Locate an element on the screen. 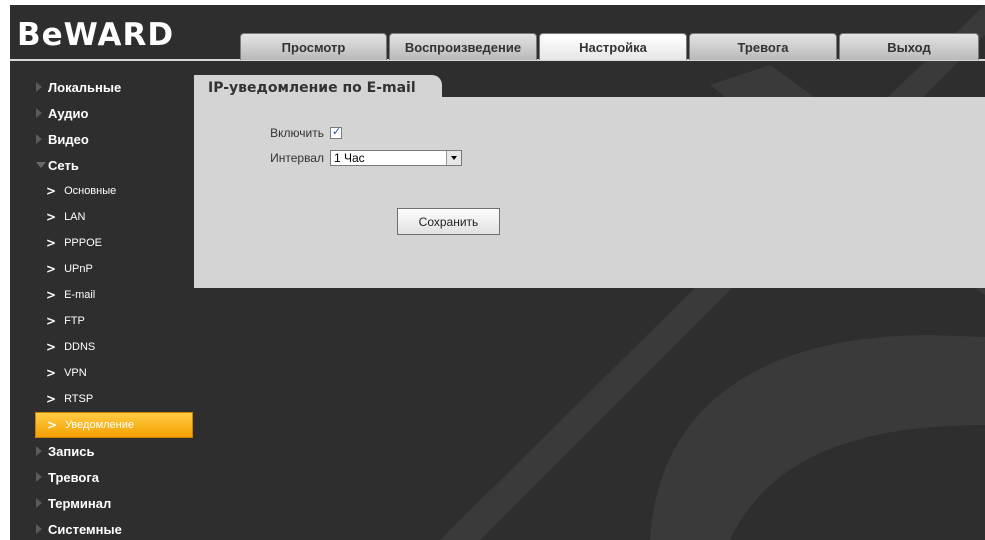 The height and width of the screenshot is (540, 985). sidebar-item-label: Терминал is located at coordinates (80, 503).